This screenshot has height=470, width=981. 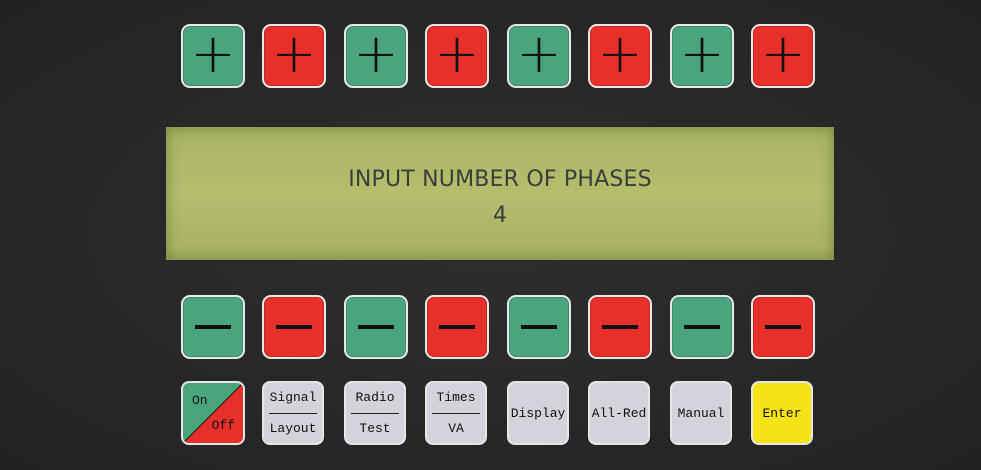 I want to click on display-value: 4, so click(x=500, y=215).